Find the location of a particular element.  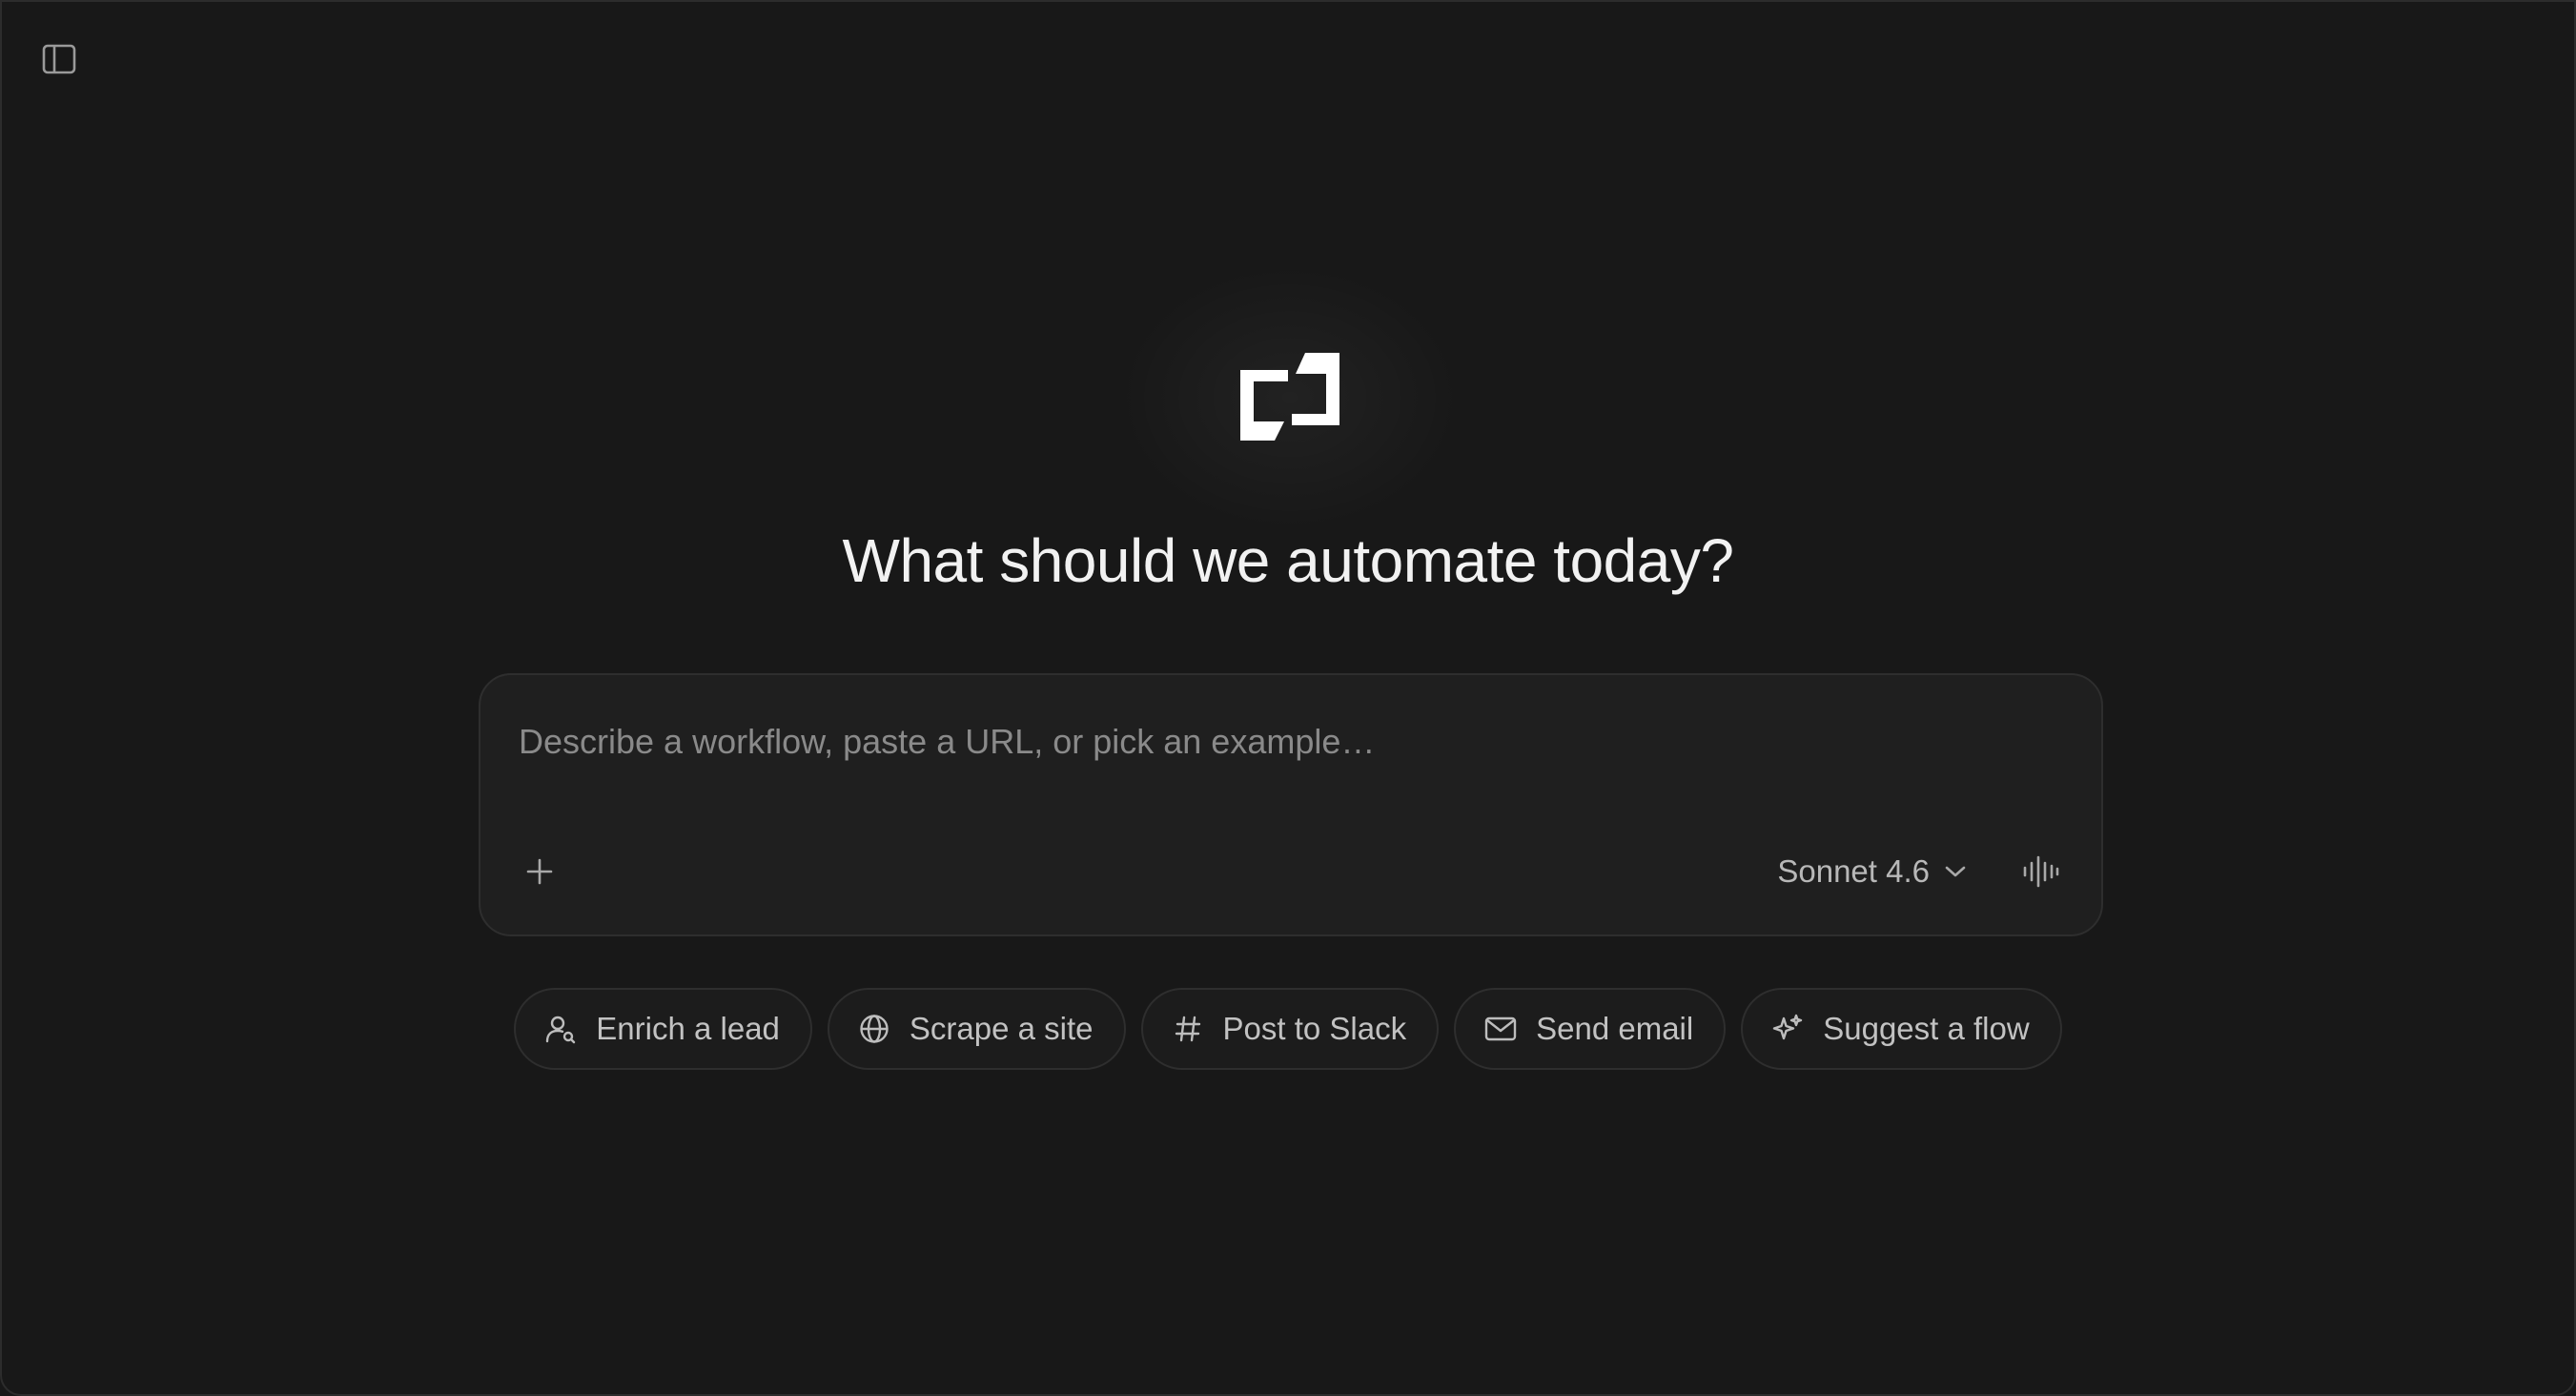

hash-icon is located at coordinates (1188, 1029).